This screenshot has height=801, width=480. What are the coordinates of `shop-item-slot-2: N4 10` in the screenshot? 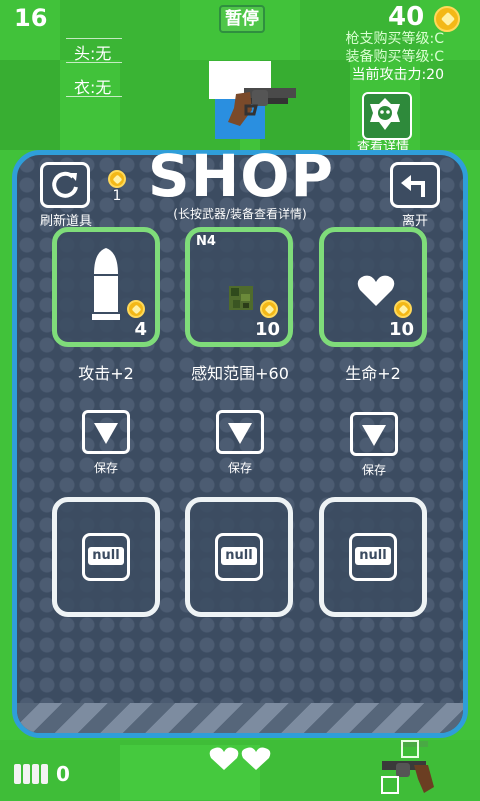 It's located at (239, 287).